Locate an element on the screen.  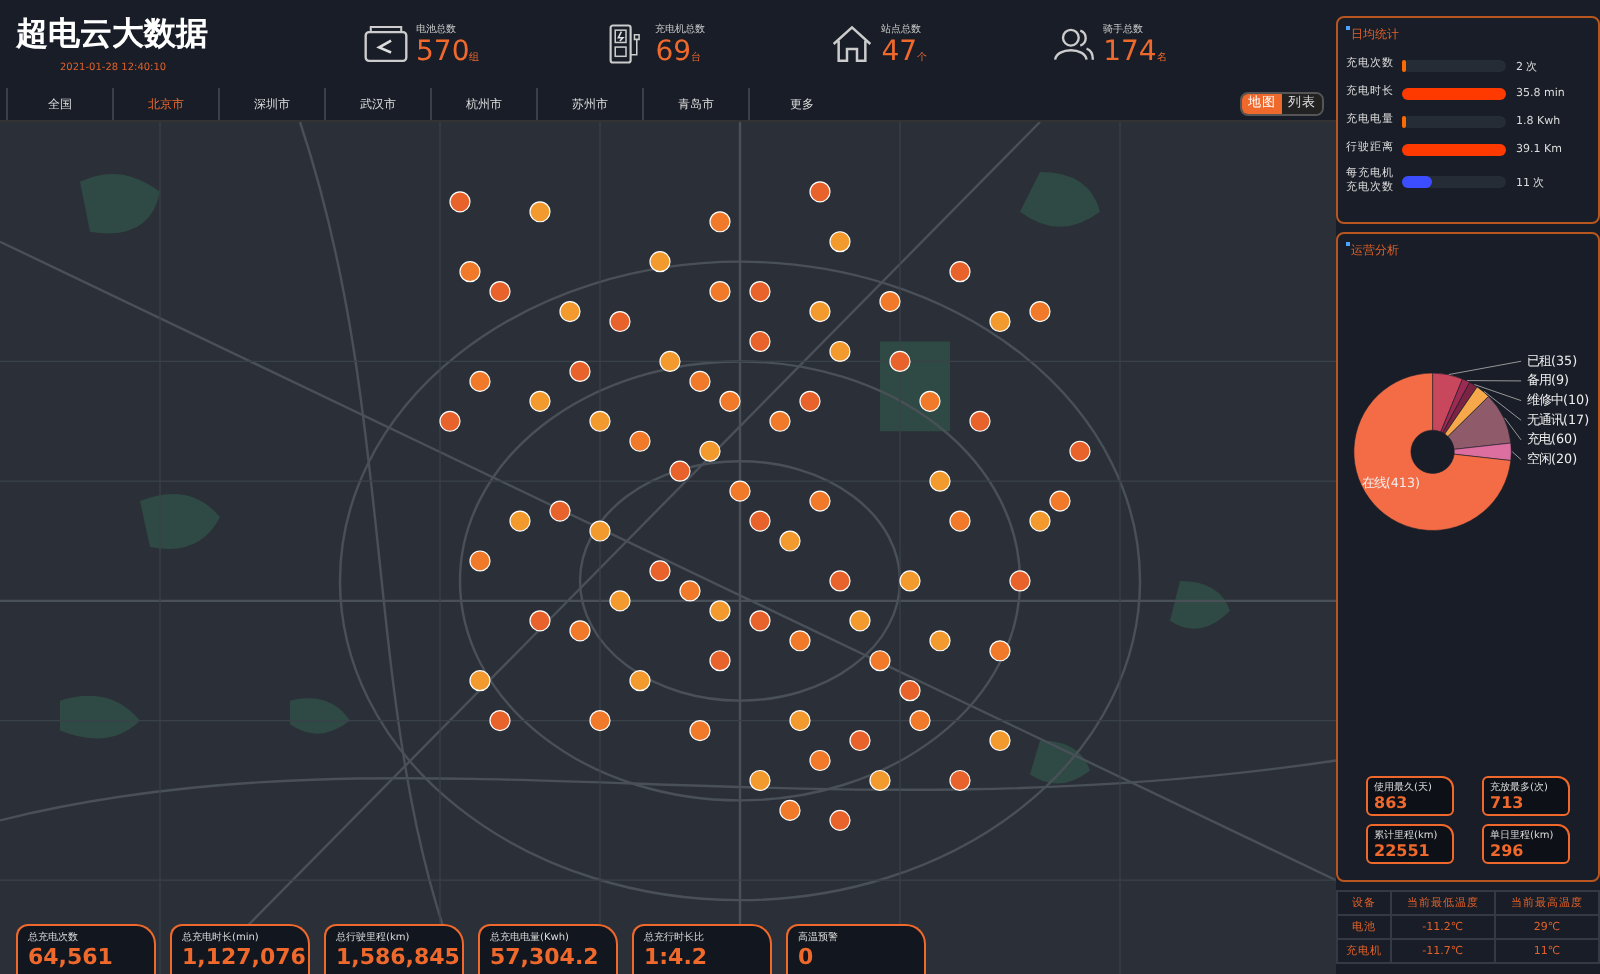
total-value: 64,561 is located at coordinates (71, 957).